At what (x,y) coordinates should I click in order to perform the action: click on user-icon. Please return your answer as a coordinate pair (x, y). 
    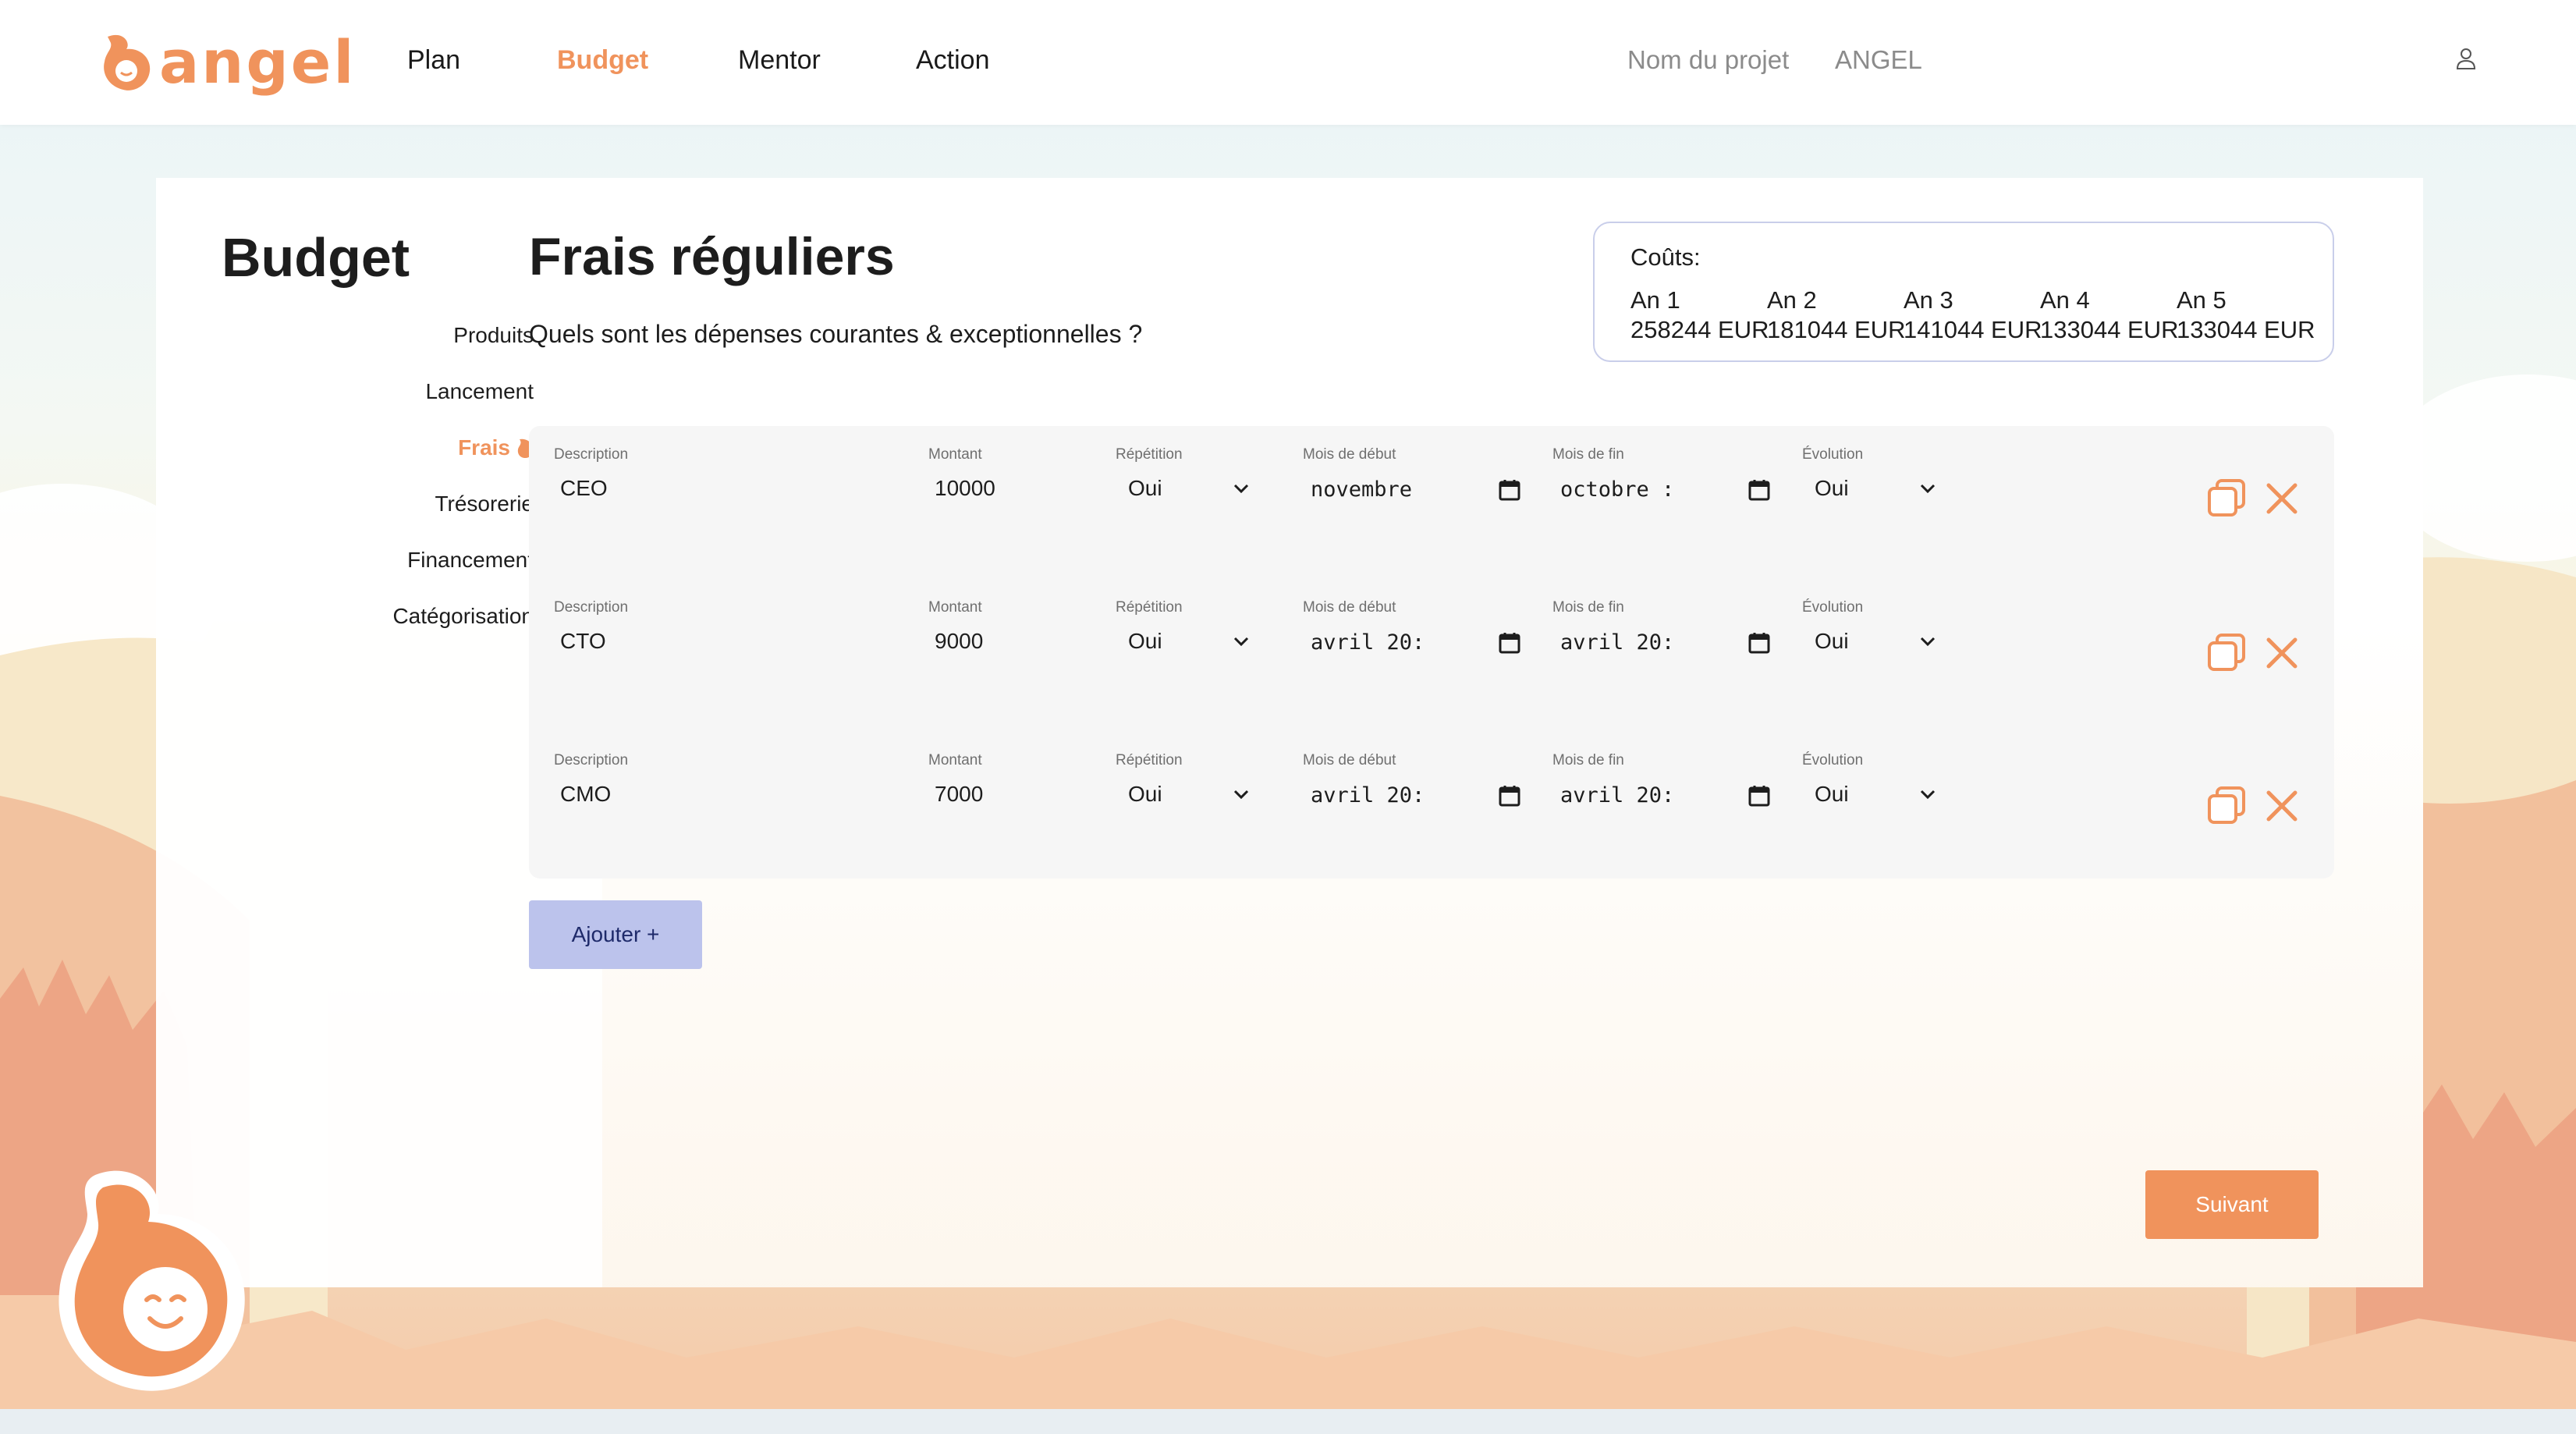
    Looking at the image, I should click on (2466, 58).